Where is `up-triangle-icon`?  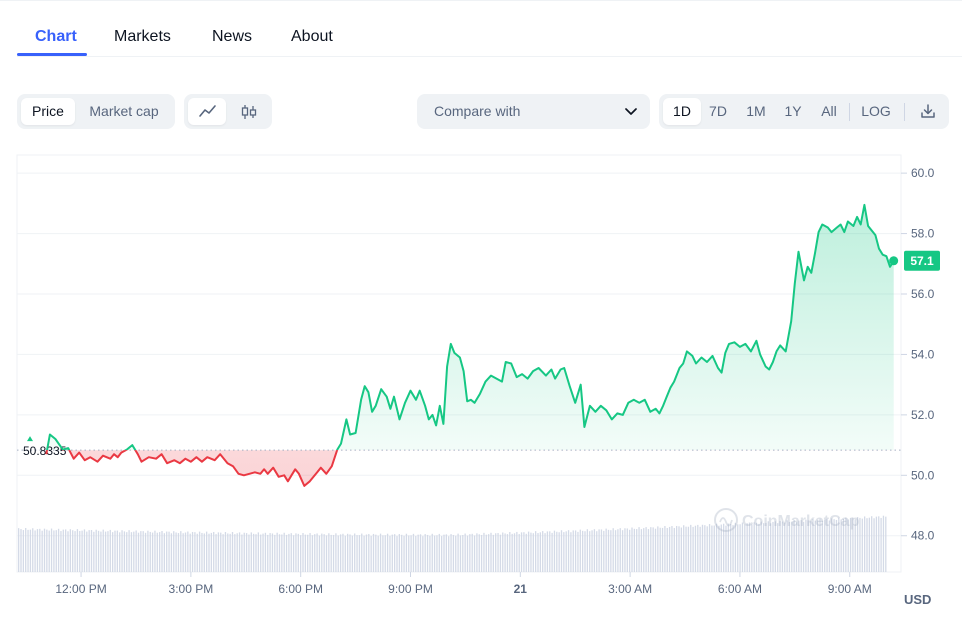
up-triangle-icon is located at coordinates (30, 439).